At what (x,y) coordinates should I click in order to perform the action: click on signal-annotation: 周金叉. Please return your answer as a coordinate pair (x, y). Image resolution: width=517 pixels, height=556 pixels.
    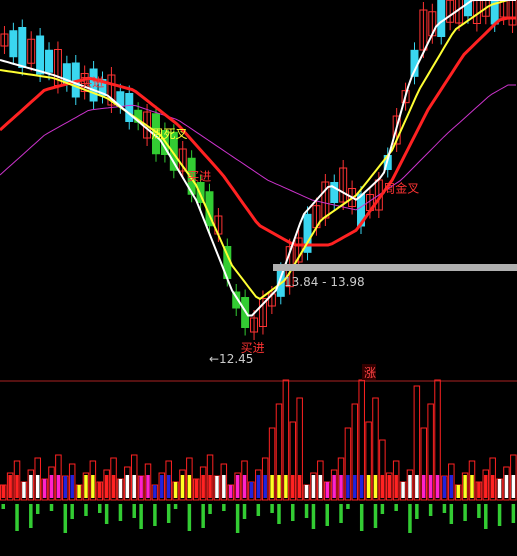
    Looking at the image, I should click on (401, 188).